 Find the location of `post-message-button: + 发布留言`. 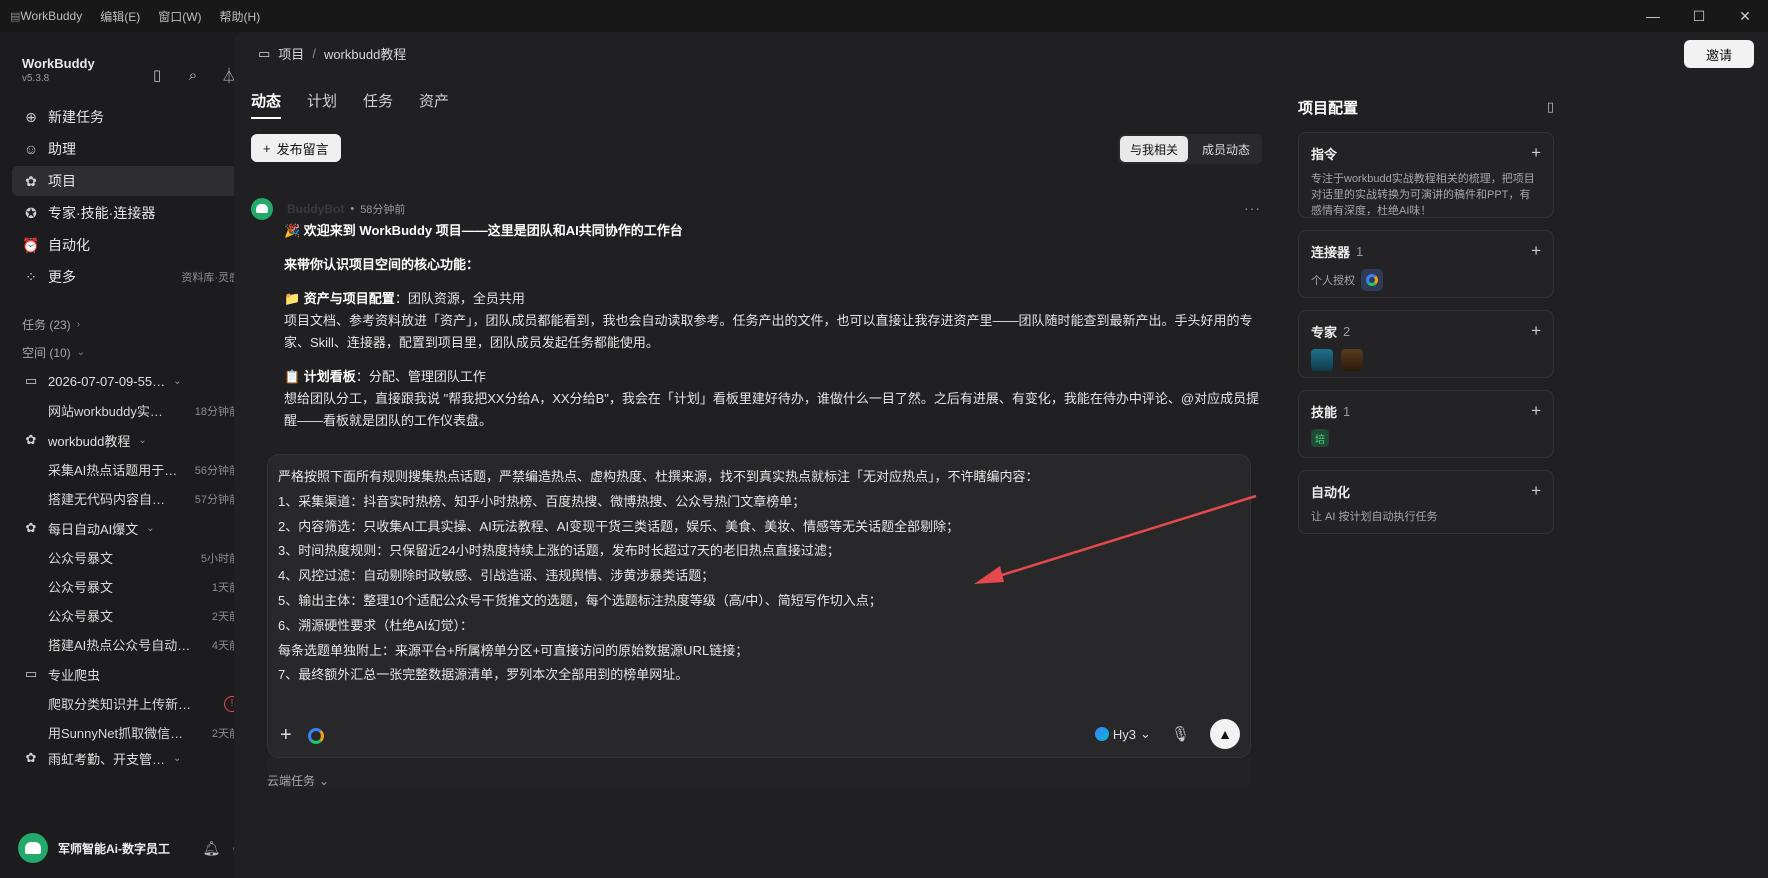

post-message-button: + 发布留言 is located at coordinates (296, 148).